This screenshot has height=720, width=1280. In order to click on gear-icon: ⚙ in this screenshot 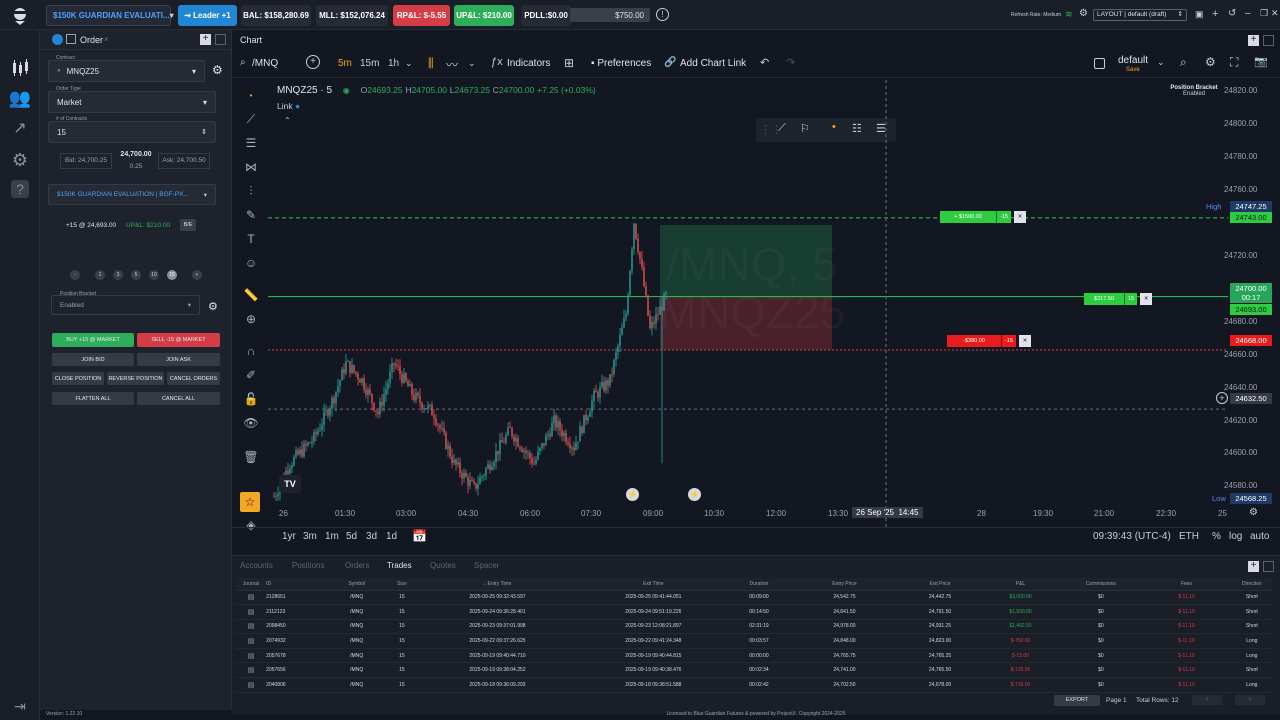, I will do `click(1083, 13)`.